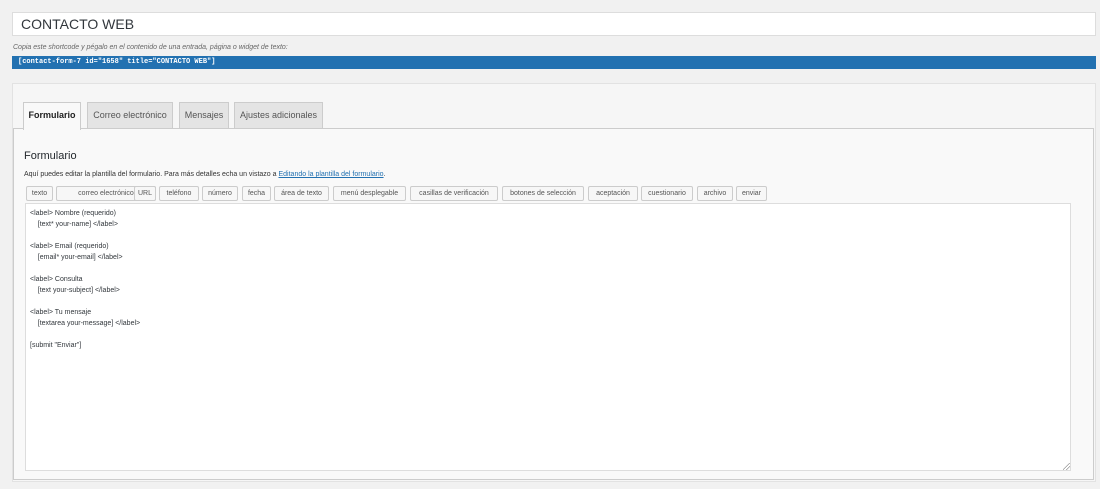 The width and height of the screenshot is (1100, 489). I want to click on tab-ajustes-adicionales: Ajustes adicionales, so click(278, 115).